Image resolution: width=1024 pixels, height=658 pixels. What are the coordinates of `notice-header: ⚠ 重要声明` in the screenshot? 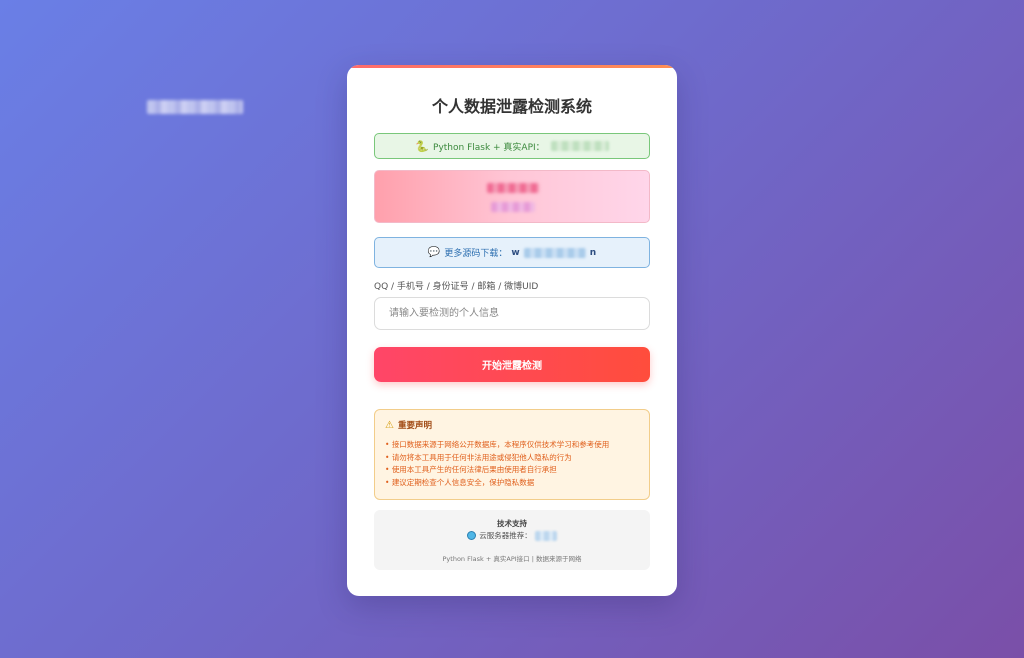 It's located at (512, 425).